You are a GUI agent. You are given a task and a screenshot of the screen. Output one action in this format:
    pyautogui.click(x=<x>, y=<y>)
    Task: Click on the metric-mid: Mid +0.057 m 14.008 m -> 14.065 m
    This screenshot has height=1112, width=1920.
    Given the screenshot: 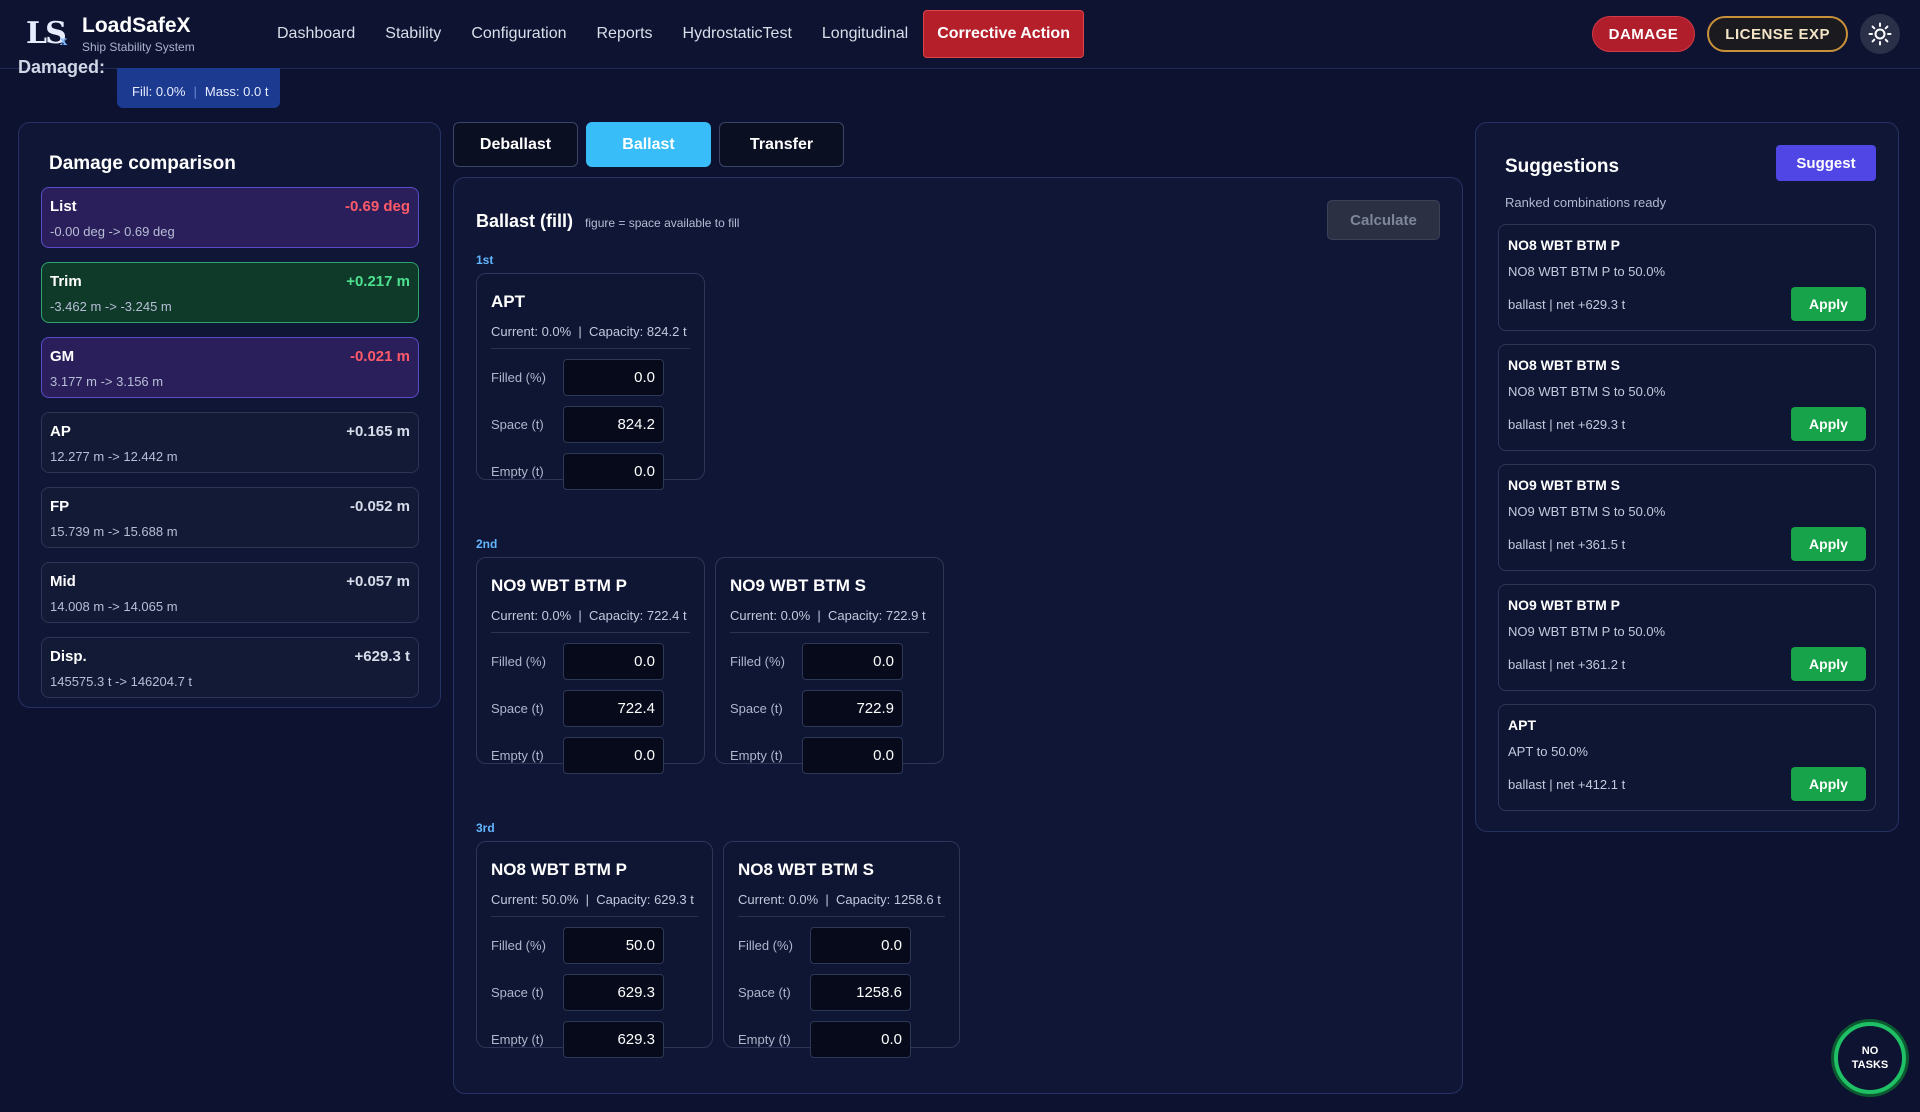 What is the action you would take?
    pyautogui.click(x=230, y=592)
    